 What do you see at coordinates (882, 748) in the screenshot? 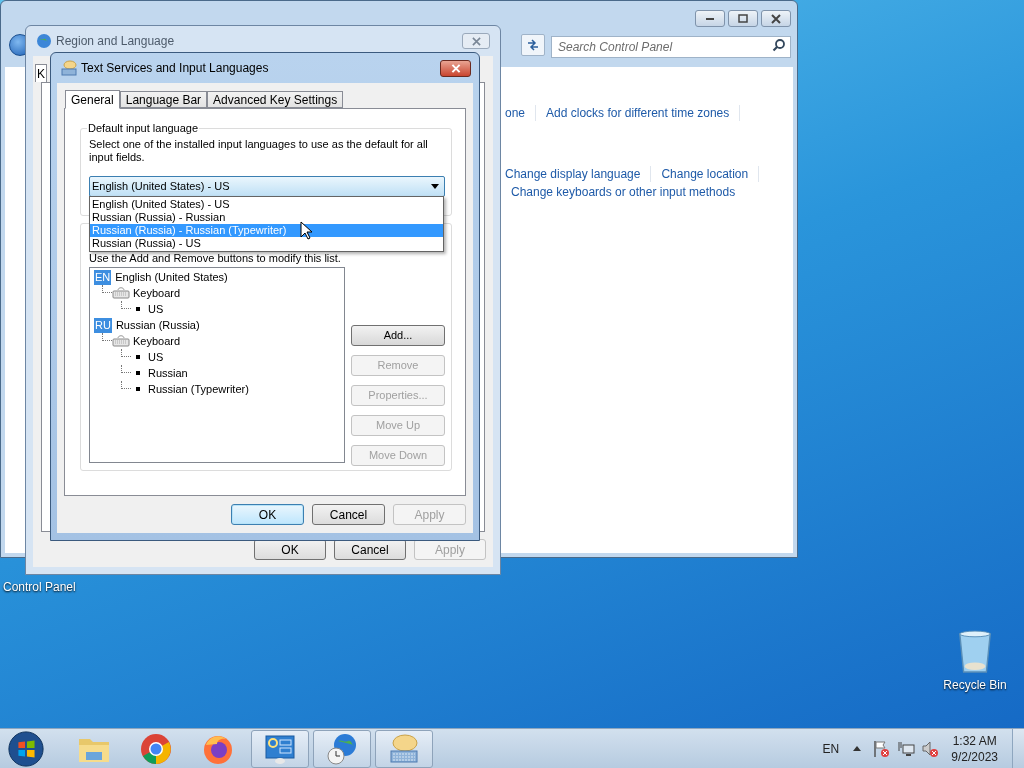
I see `flag-icon` at bounding box center [882, 748].